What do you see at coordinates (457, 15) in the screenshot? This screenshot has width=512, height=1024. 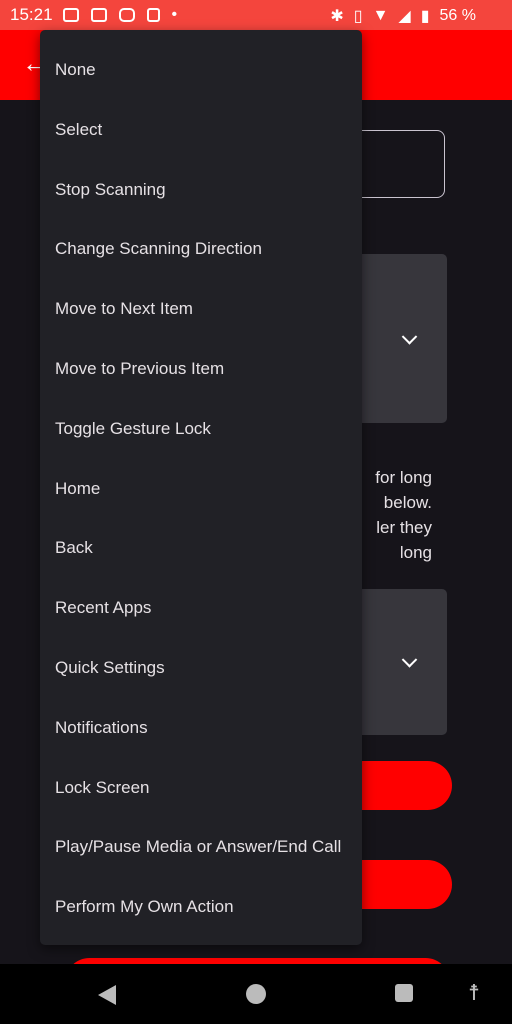 I see `battery-percent: 56 %` at bounding box center [457, 15].